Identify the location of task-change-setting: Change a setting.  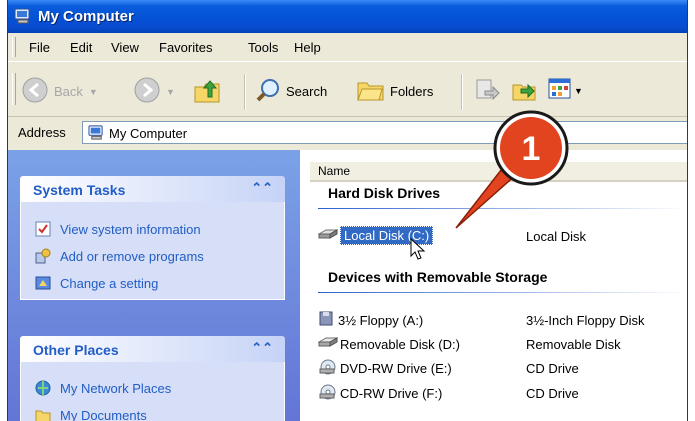
(96, 283).